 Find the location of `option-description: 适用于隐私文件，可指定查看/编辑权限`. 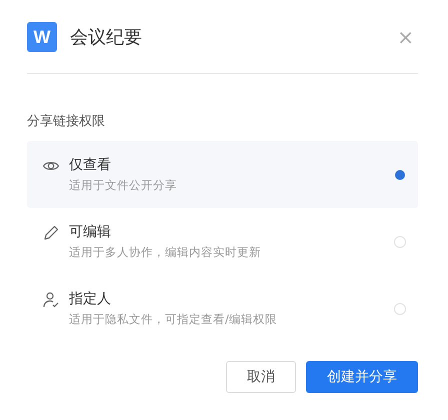

option-description: 适用于隐私文件，可指定查看/编辑权限 is located at coordinates (173, 319).